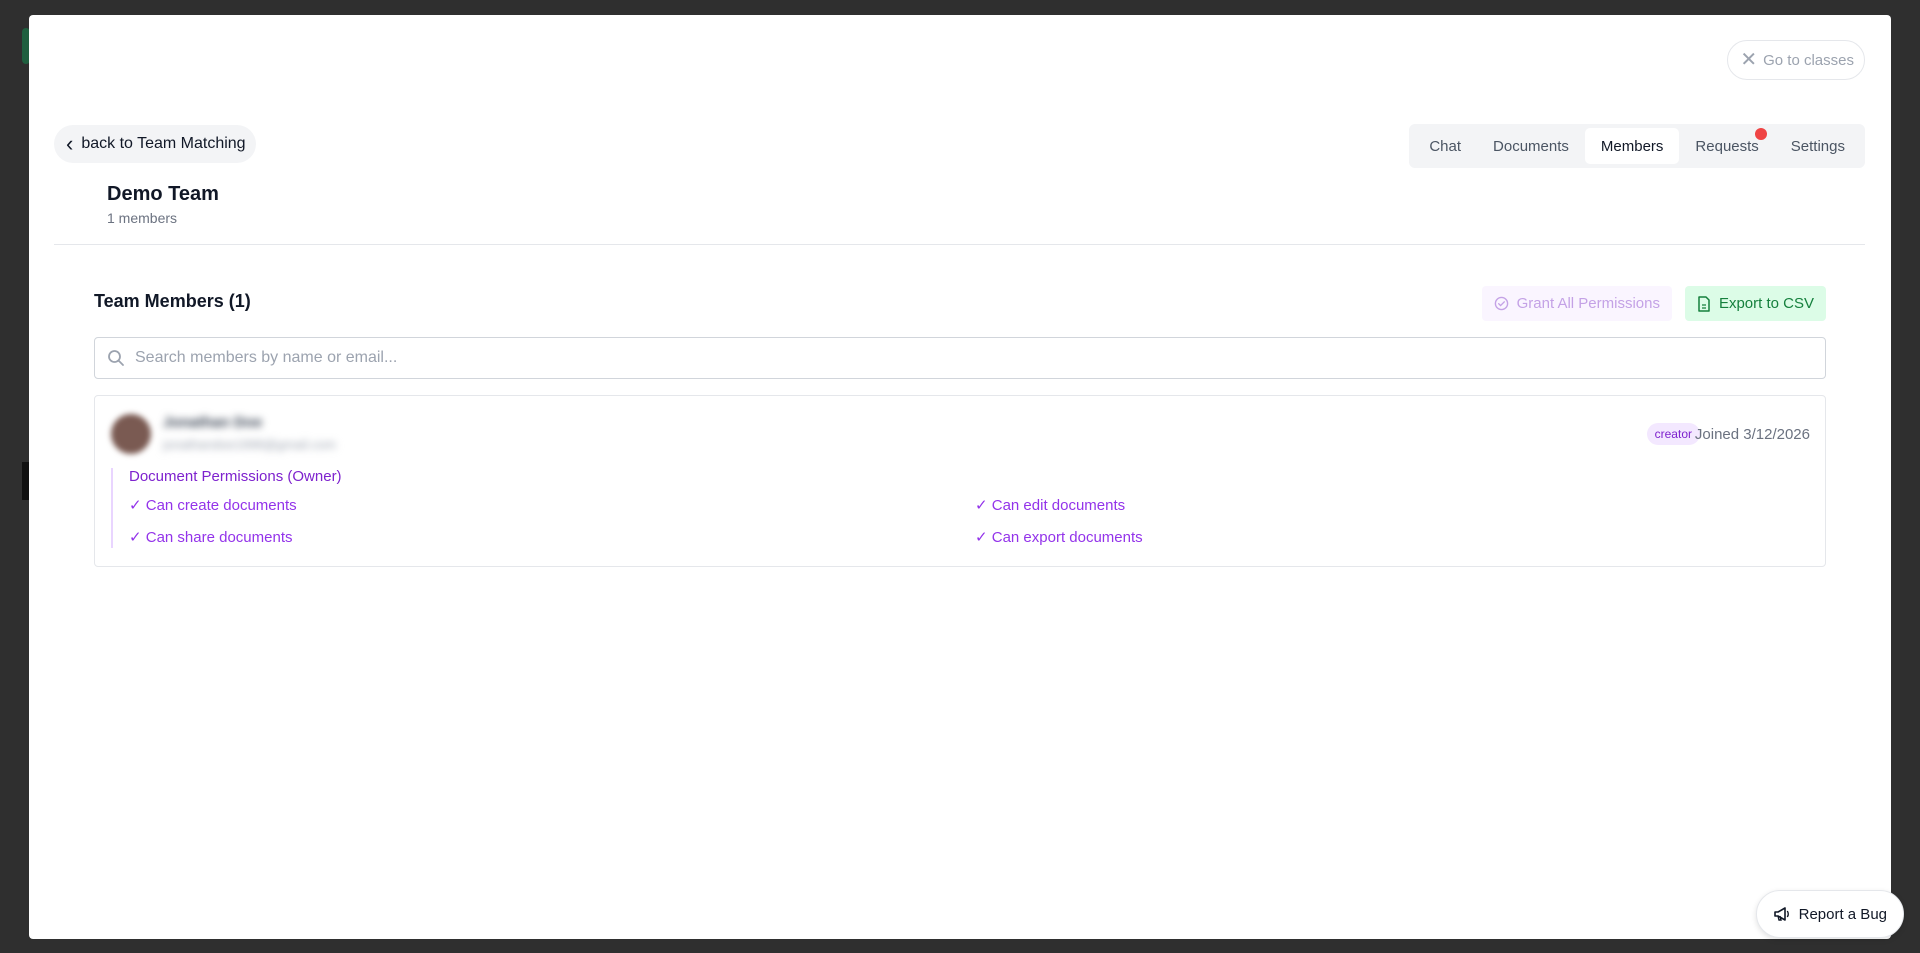 This screenshot has height=953, width=1920. What do you see at coordinates (235, 476) in the screenshot?
I see `permissions-title: Document Permissions (Owner)` at bounding box center [235, 476].